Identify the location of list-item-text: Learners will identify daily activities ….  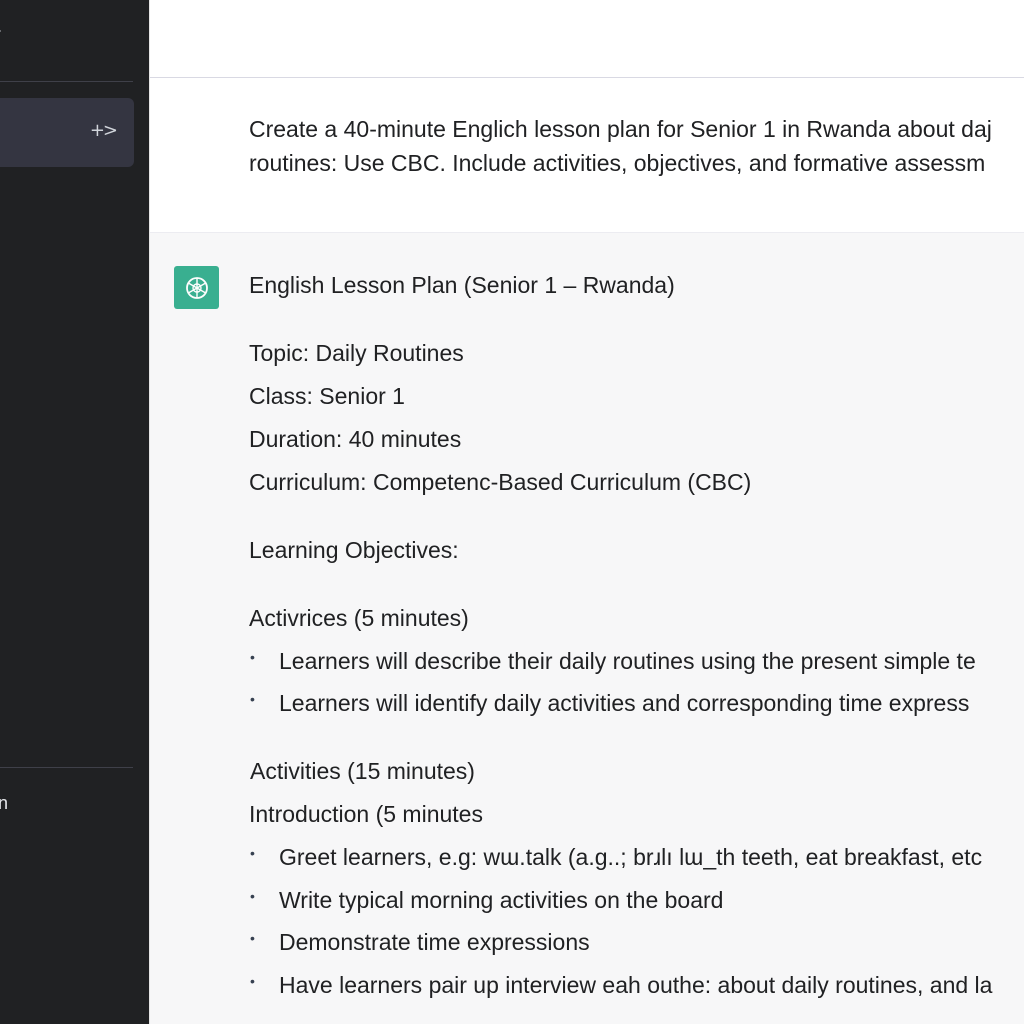
(624, 703).